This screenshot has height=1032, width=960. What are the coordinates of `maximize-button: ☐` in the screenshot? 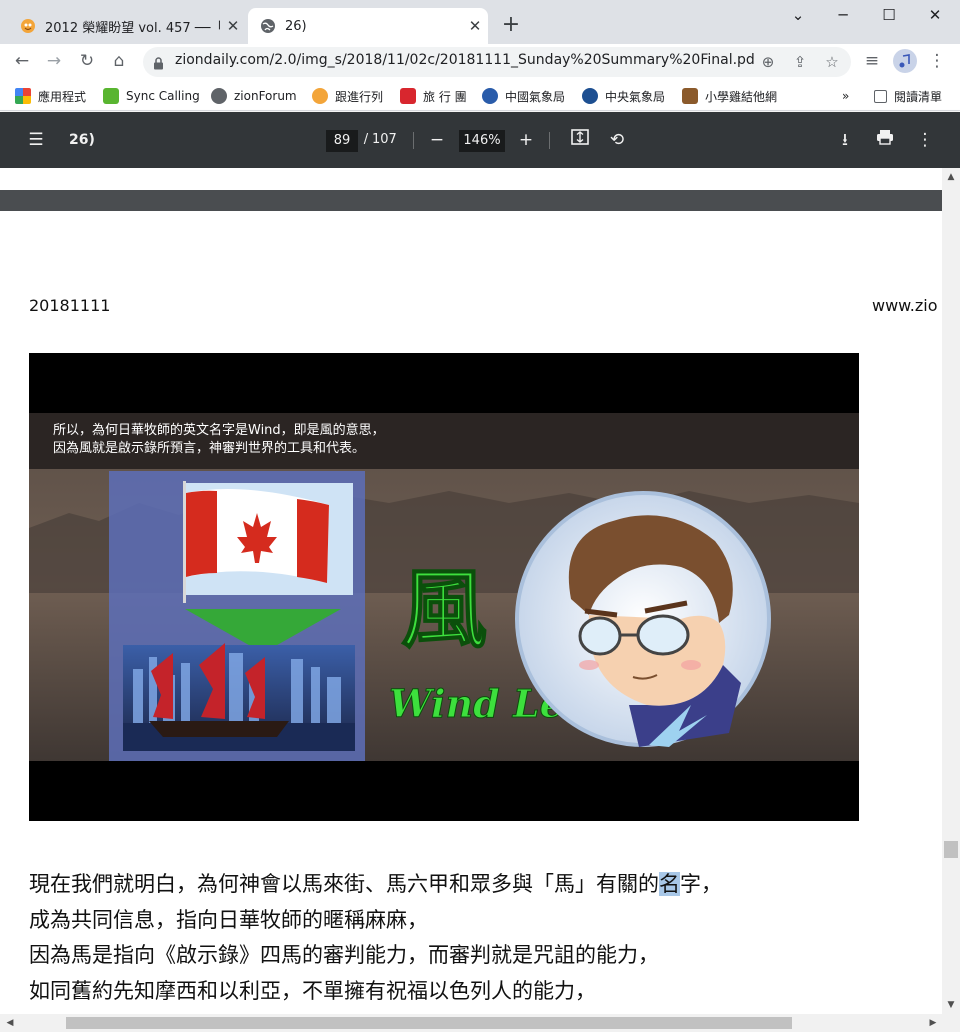 It's located at (889, 16).